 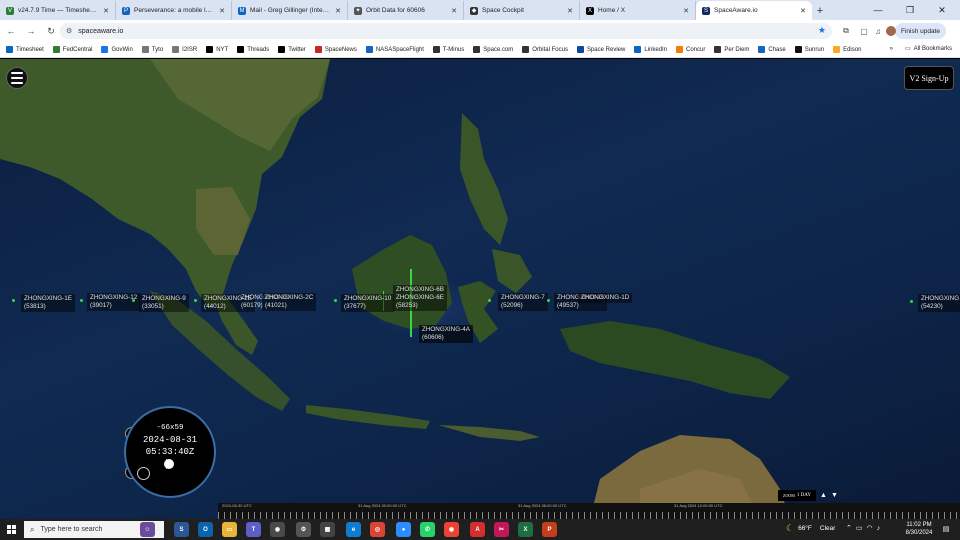 I want to click on site-info-icon: ⚙, so click(x=69, y=31).